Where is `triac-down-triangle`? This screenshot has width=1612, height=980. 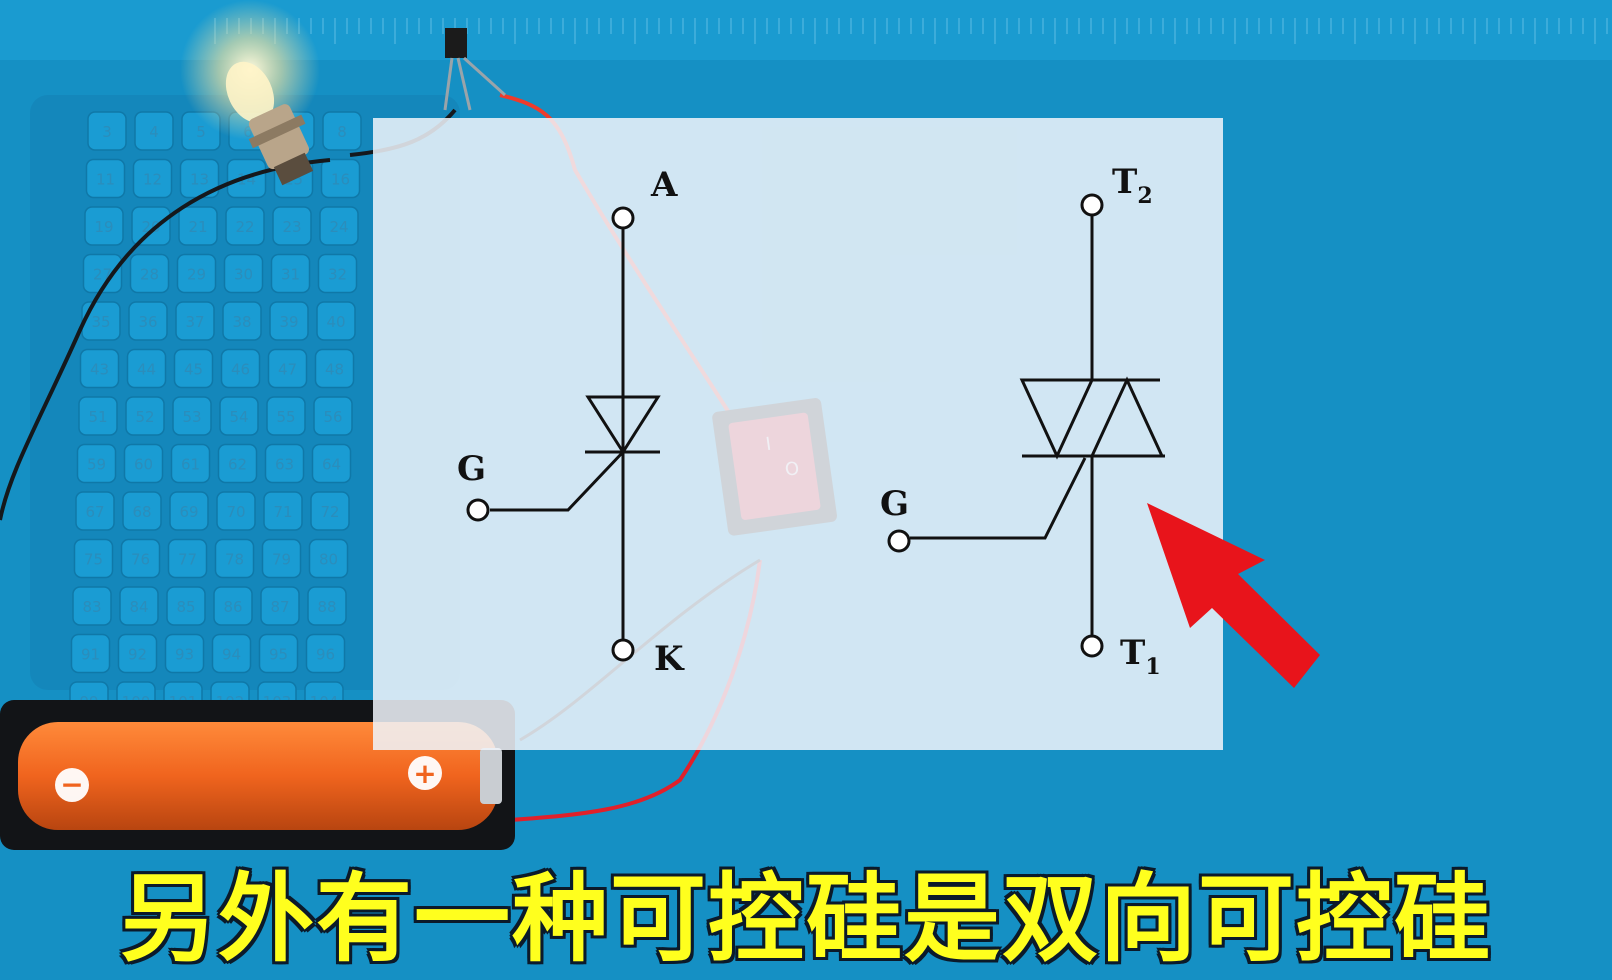 triac-down-triangle is located at coordinates (1057, 419).